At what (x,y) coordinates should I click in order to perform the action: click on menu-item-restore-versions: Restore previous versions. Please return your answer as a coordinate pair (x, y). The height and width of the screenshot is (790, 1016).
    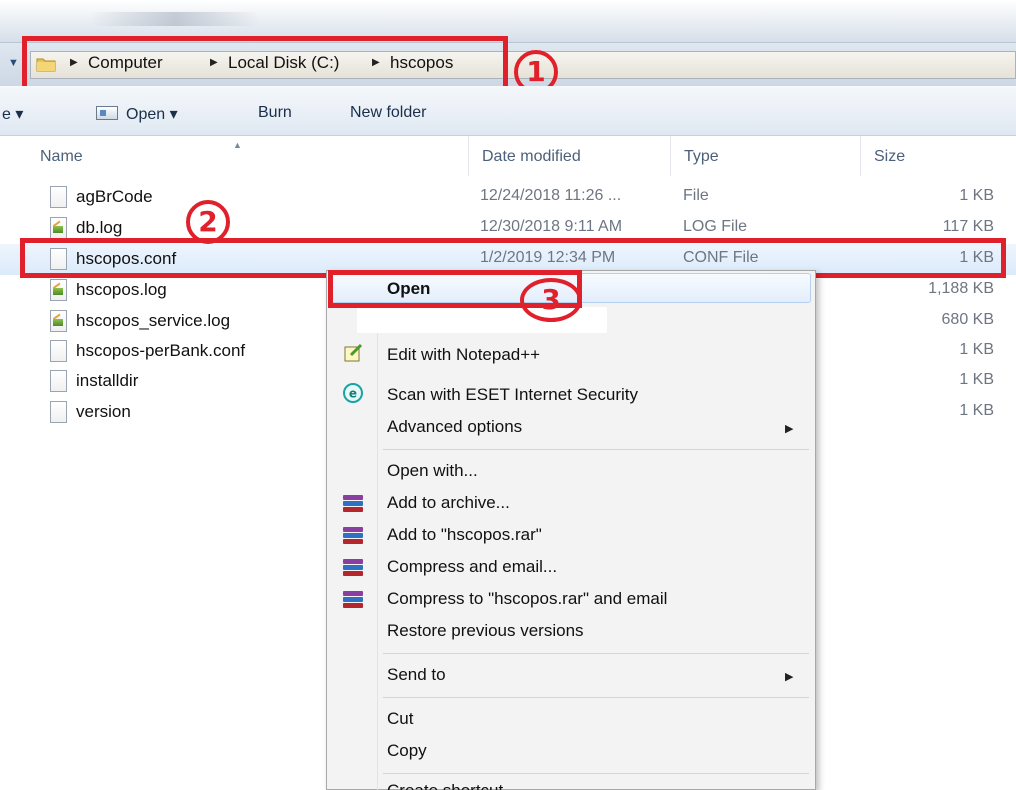
    Looking at the image, I should click on (485, 631).